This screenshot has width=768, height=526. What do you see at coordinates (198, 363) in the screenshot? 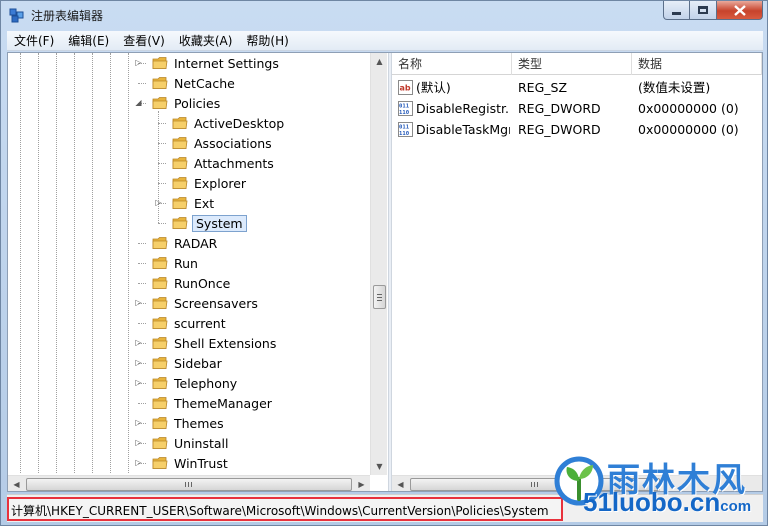
I see `tree-item-label: Sidebar` at bounding box center [198, 363].